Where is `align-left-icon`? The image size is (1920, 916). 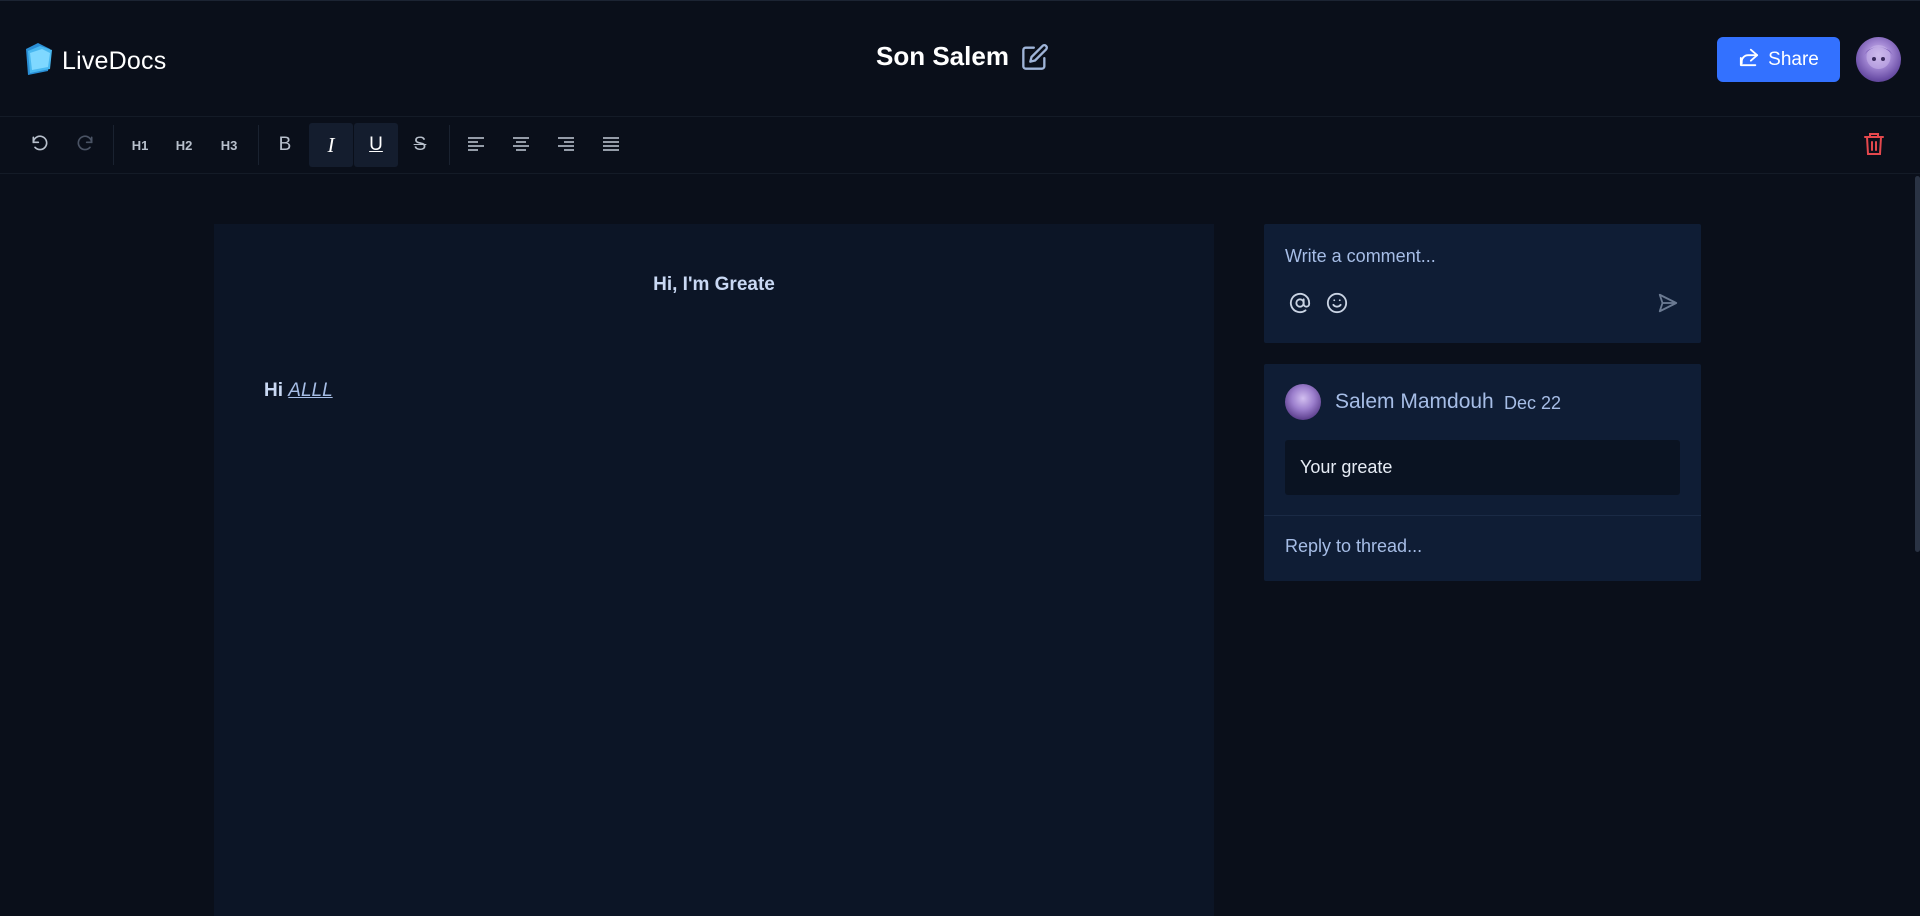 align-left-icon is located at coordinates (476, 145).